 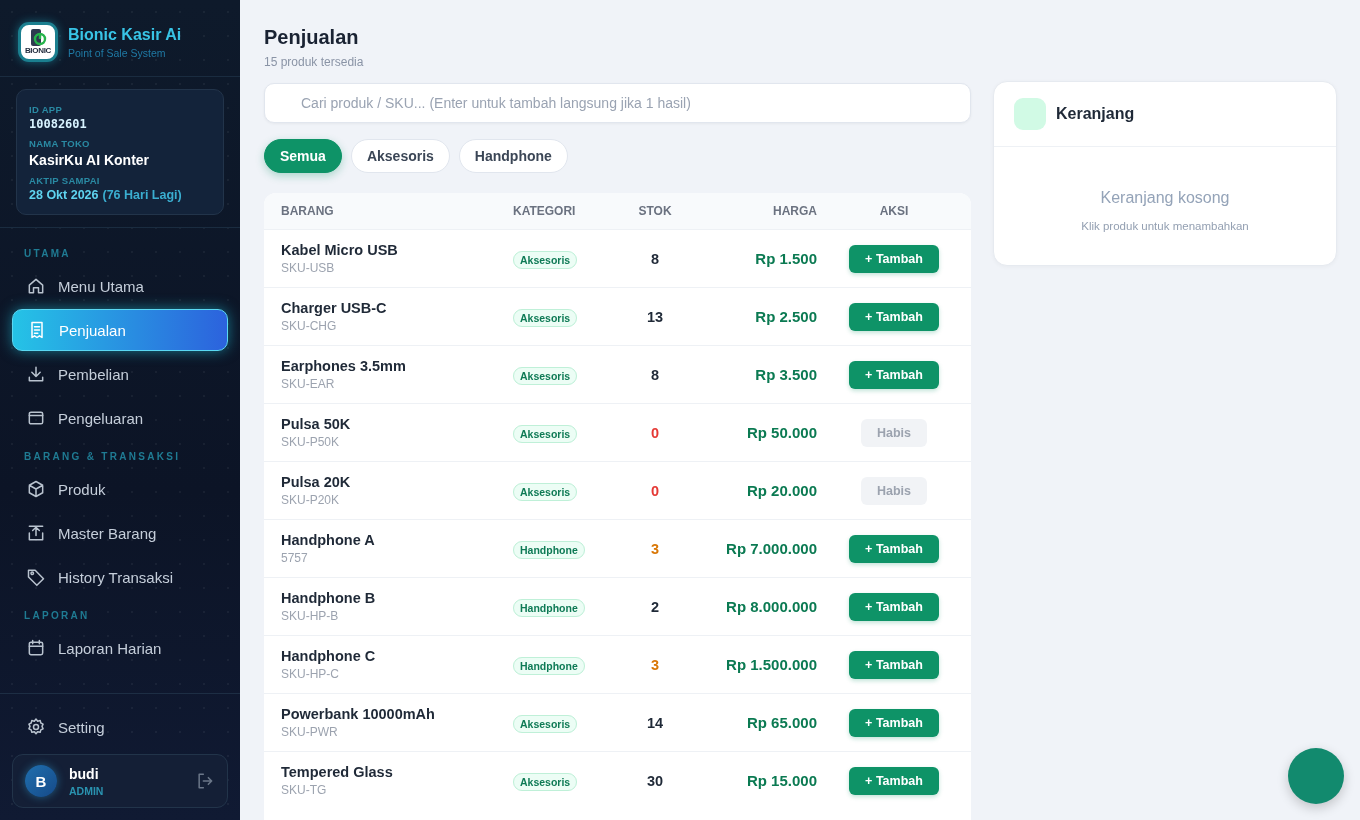 What do you see at coordinates (316, 482) in the screenshot?
I see `product-name: Pulsa 20K` at bounding box center [316, 482].